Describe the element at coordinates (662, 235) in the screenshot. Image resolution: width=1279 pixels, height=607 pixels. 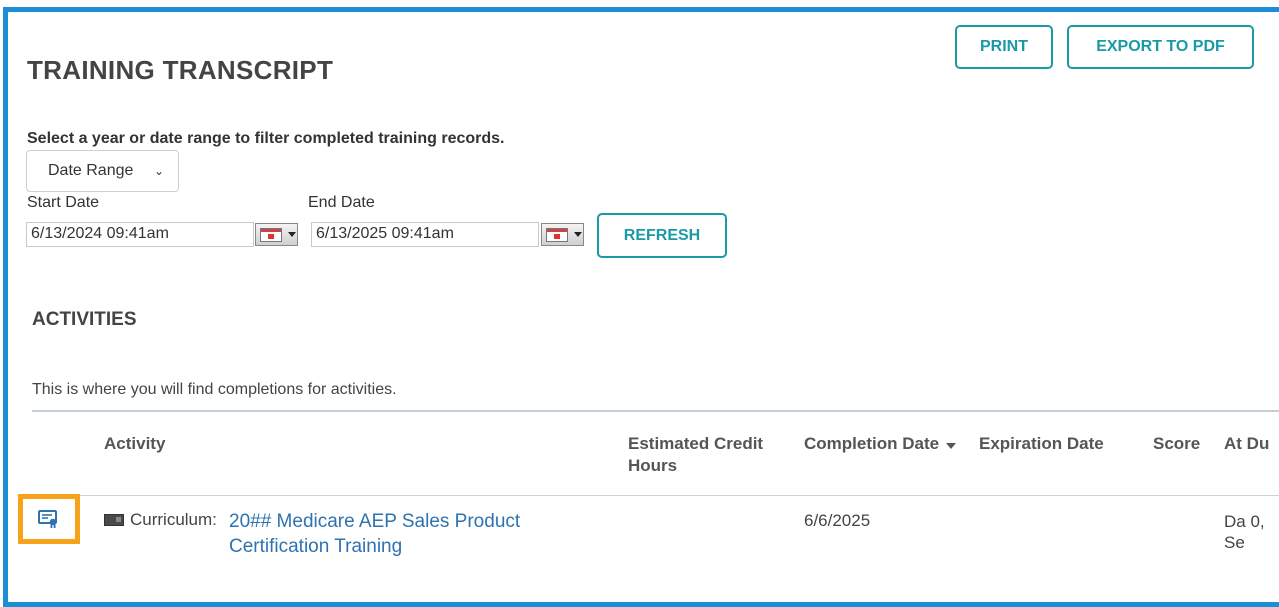
I see `refresh-button: REFRESH` at that location.